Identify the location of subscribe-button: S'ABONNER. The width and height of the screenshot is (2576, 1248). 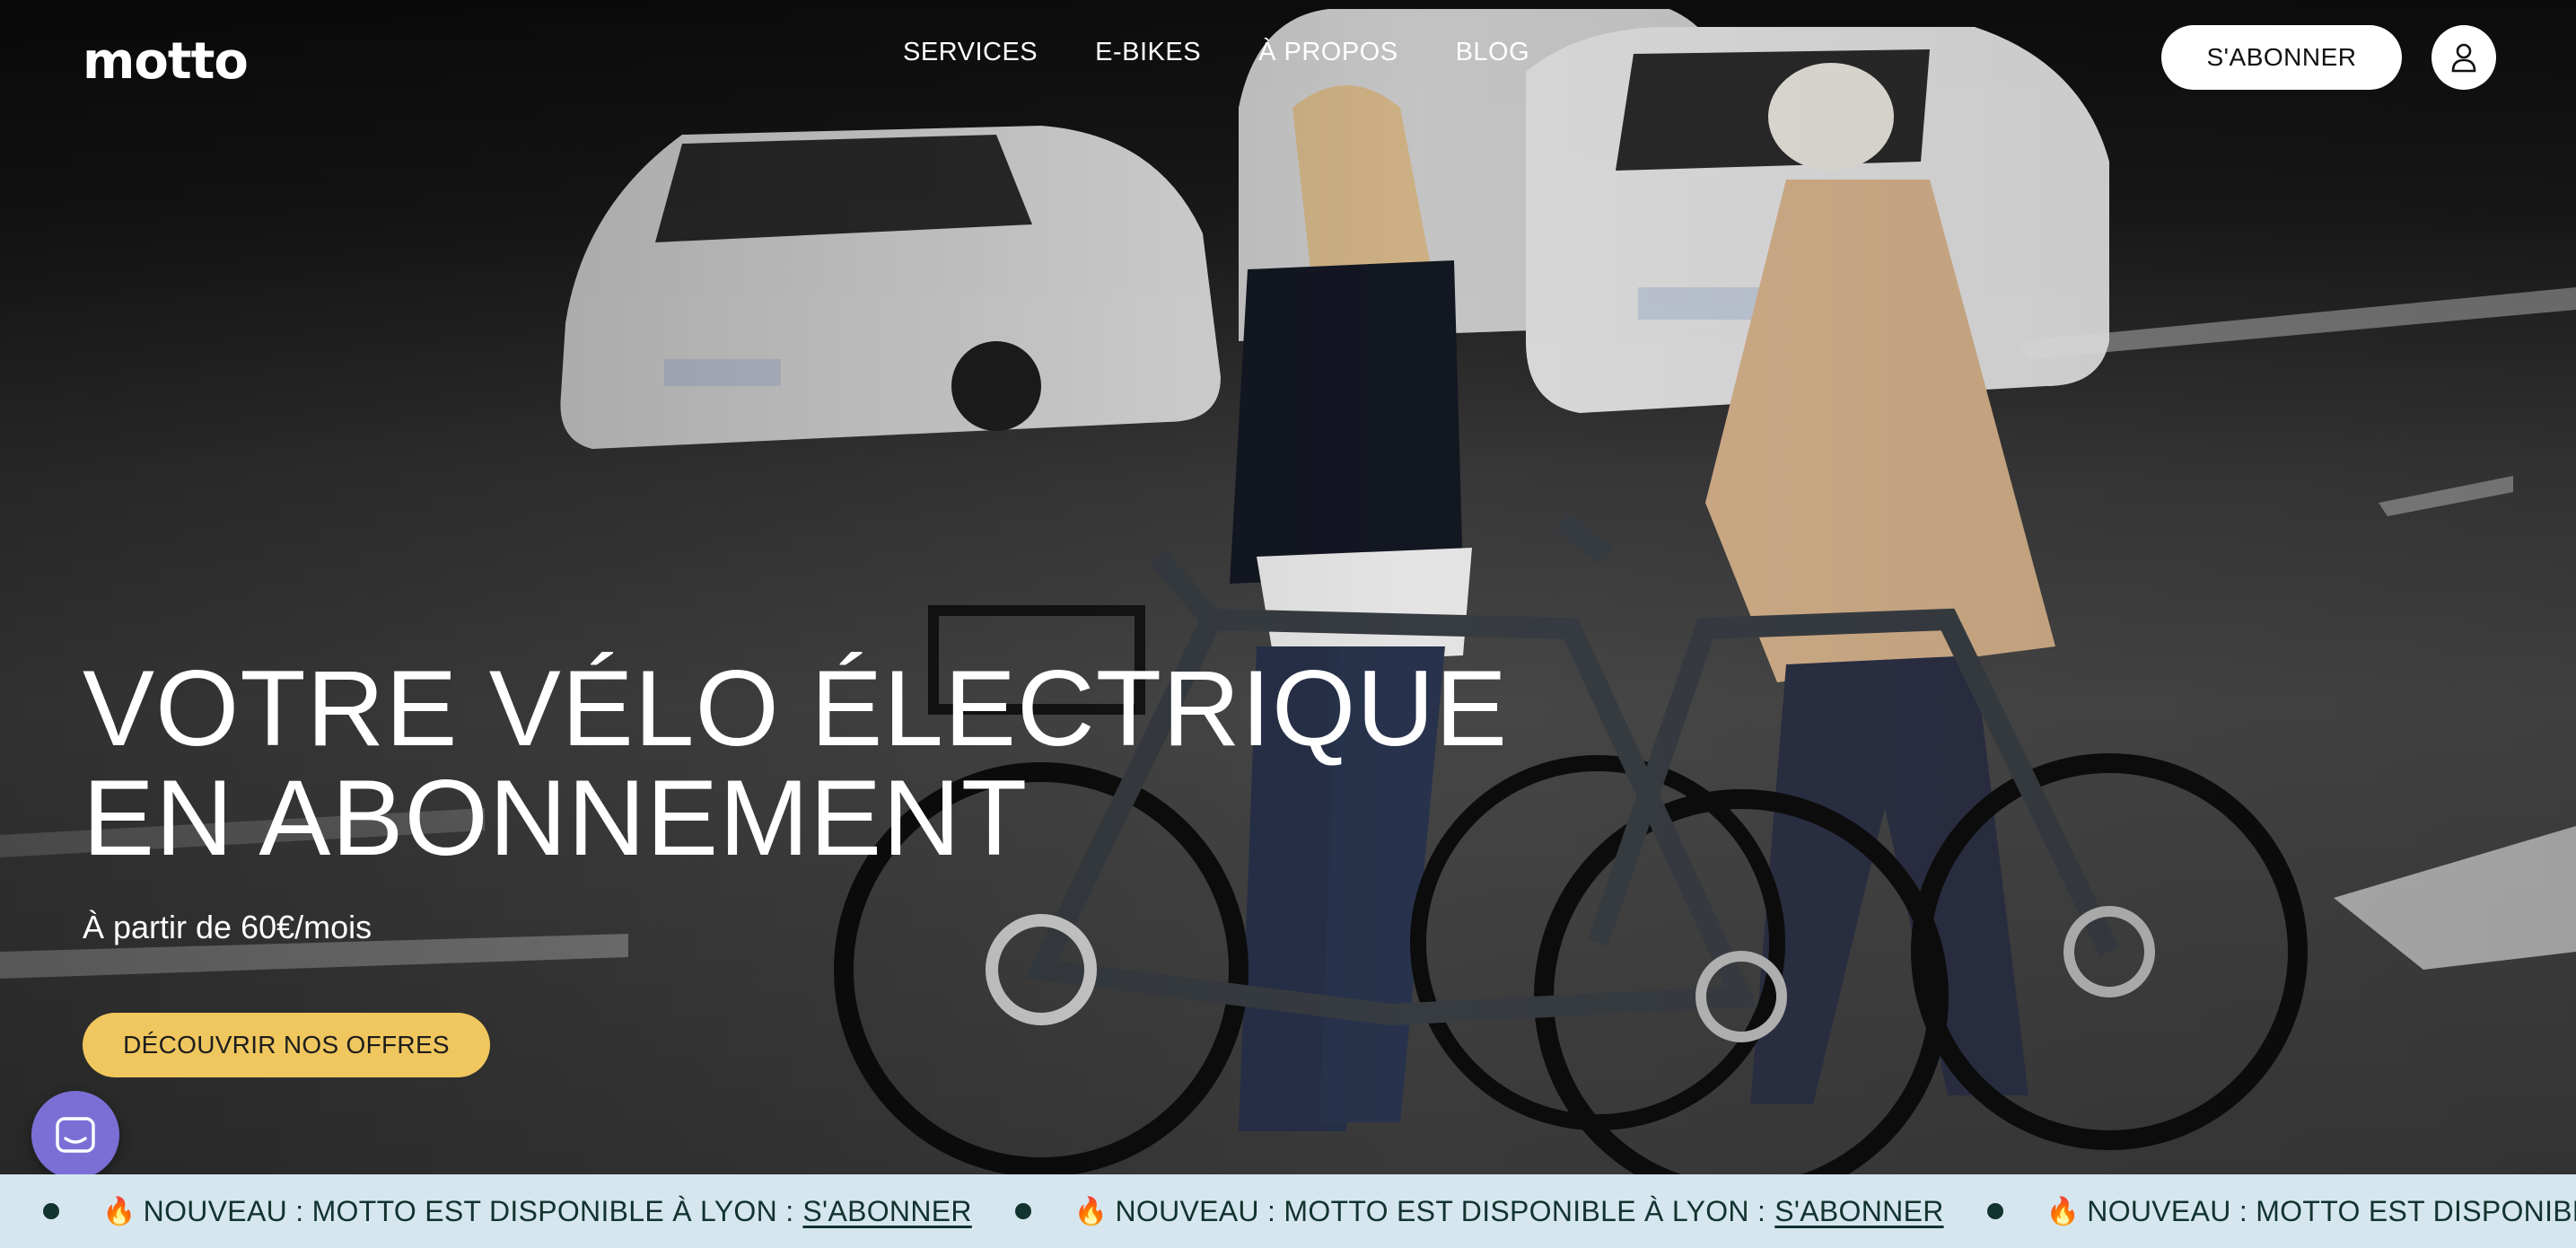
(2281, 57).